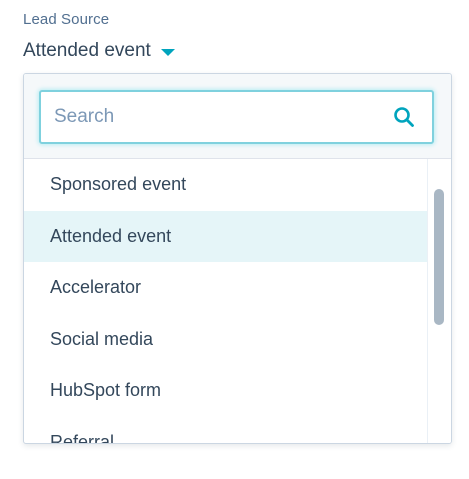 The height and width of the screenshot is (479, 469). Describe the element at coordinates (226, 185) in the screenshot. I see `option-sponsored-event: Sponsored event` at that location.